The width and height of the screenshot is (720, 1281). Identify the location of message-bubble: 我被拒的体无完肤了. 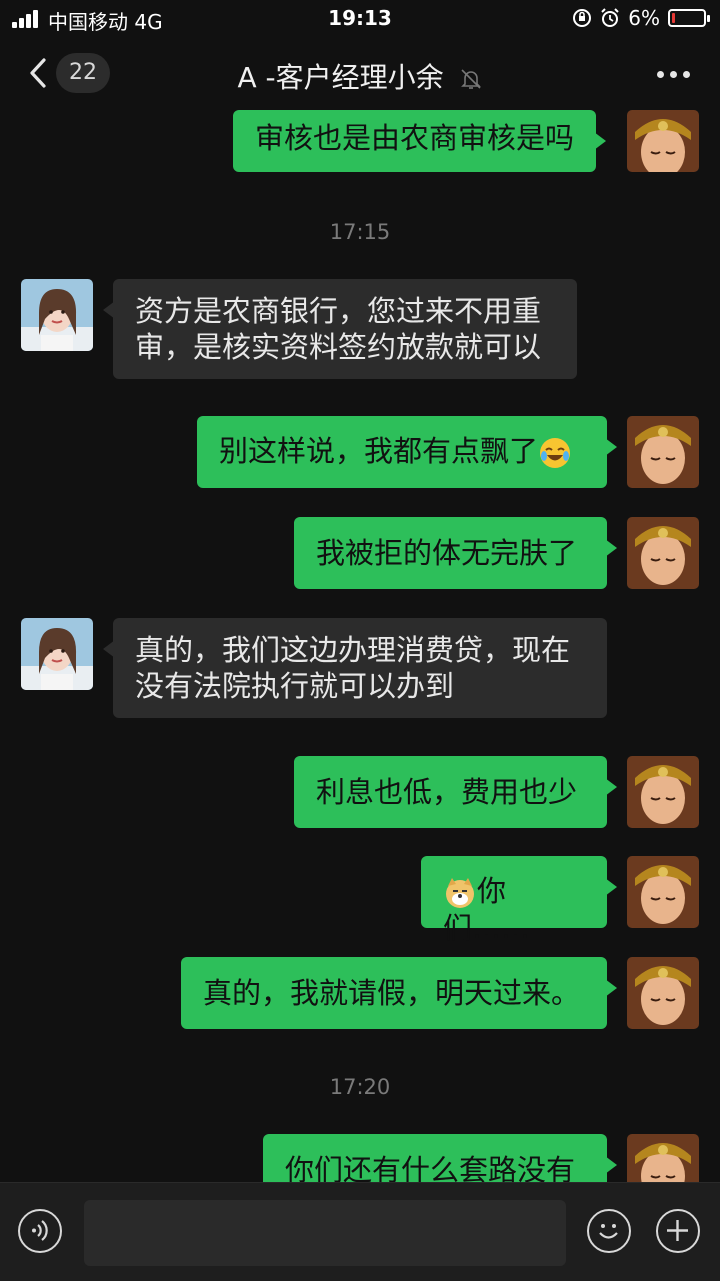
(455, 553).